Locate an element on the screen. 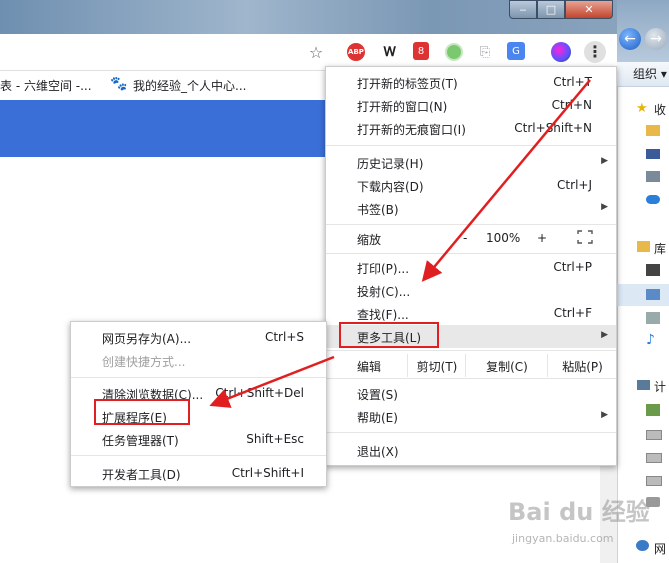 The width and height of the screenshot is (669, 563). menu-item-label: 打开新的标签页(T) is located at coordinates (407, 84).